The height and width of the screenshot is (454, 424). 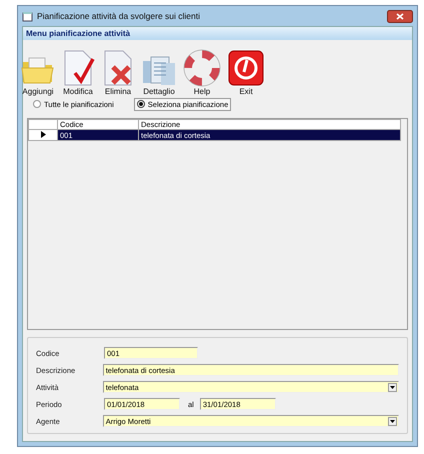 I want to click on delete-button: Elimina, so click(x=118, y=69).